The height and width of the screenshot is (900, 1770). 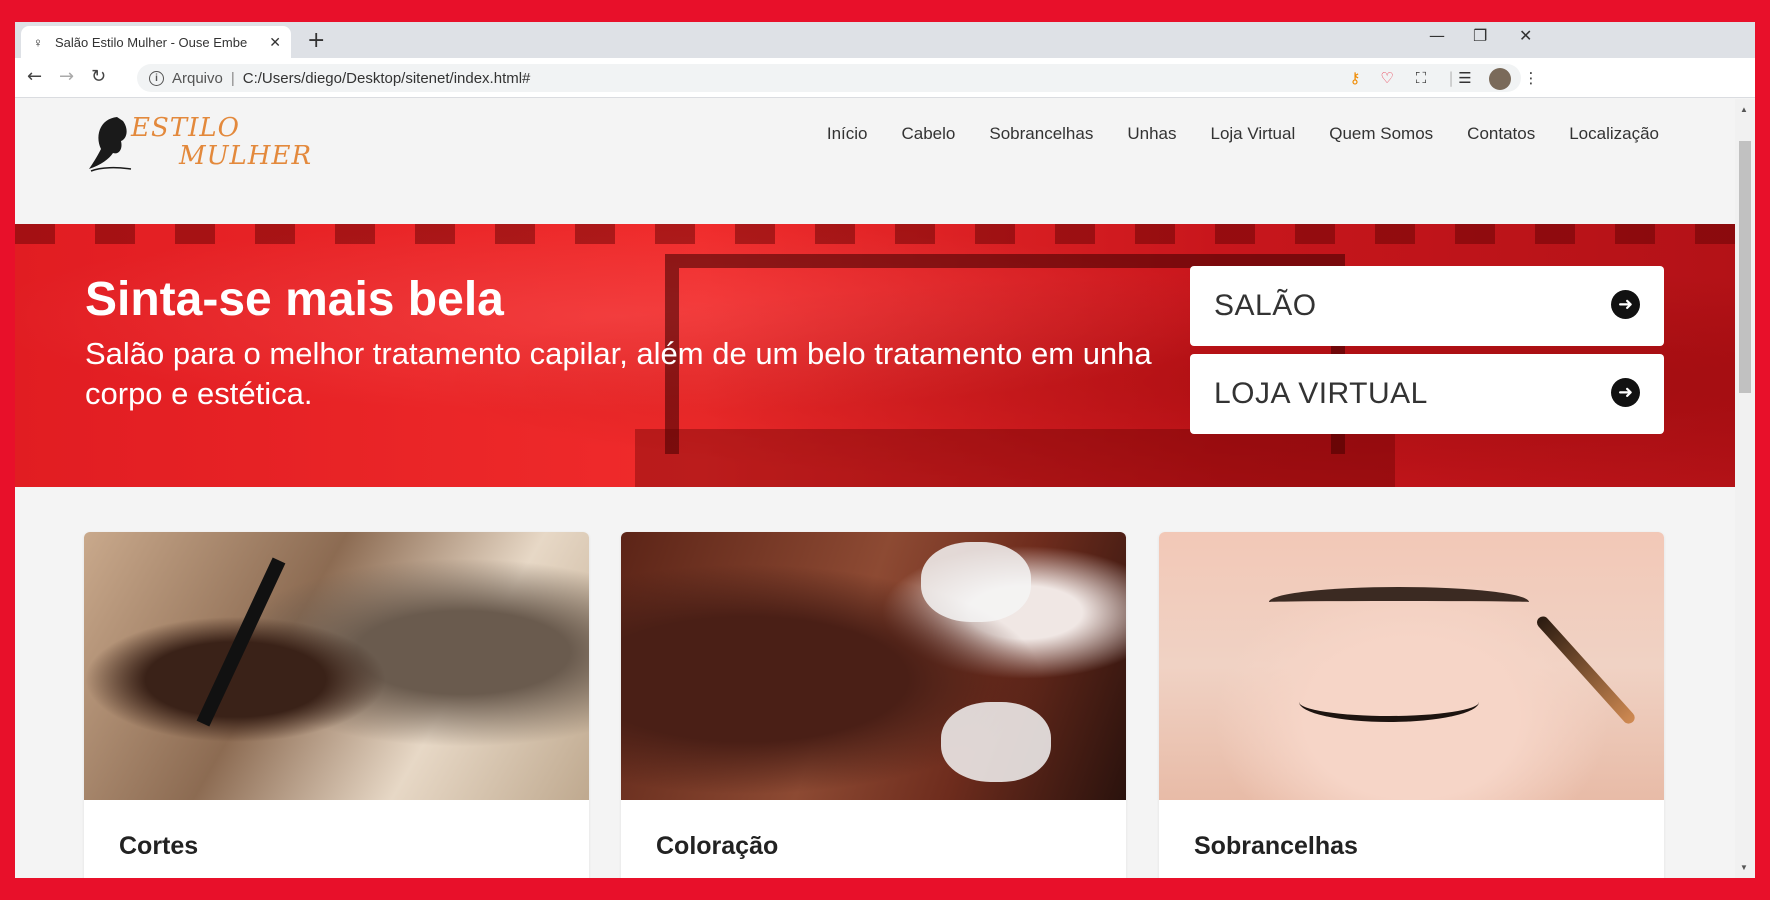 I want to click on brush-shape, so click(x=1586, y=670).